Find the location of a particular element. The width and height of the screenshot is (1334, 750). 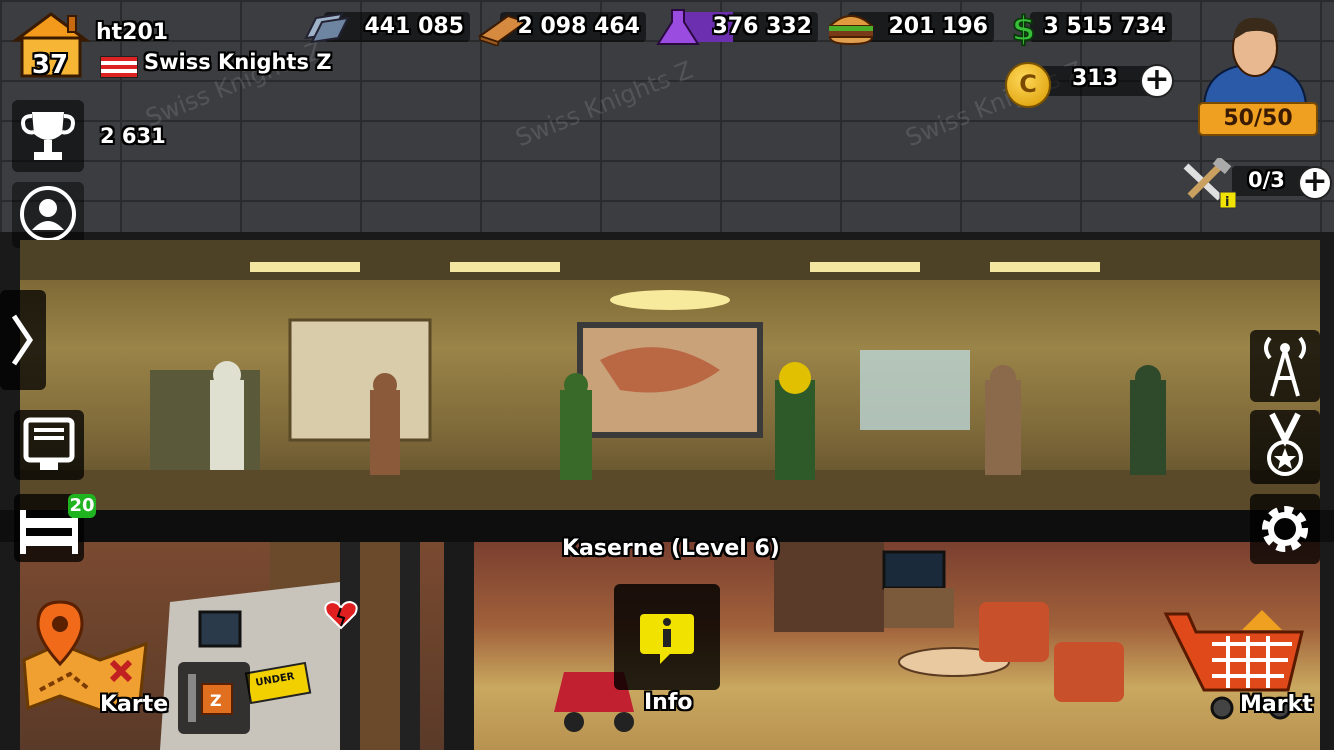

wood-value: 2 098 464 is located at coordinates (578, 26).